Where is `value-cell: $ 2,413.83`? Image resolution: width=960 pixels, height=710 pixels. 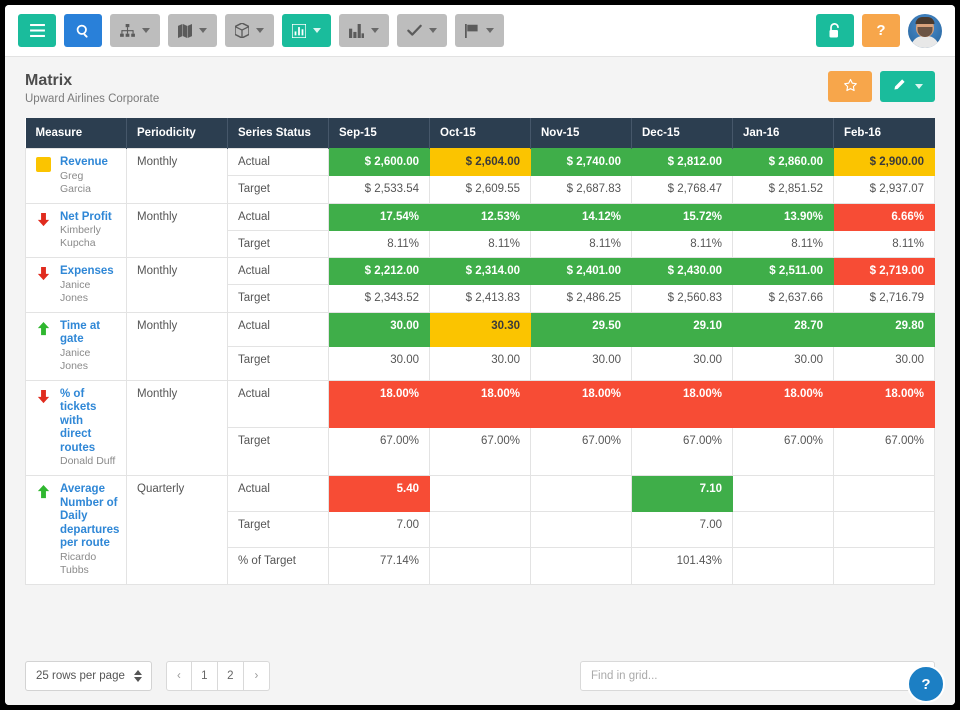 value-cell: $ 2,413.83 is located at coordinates (480, 298).